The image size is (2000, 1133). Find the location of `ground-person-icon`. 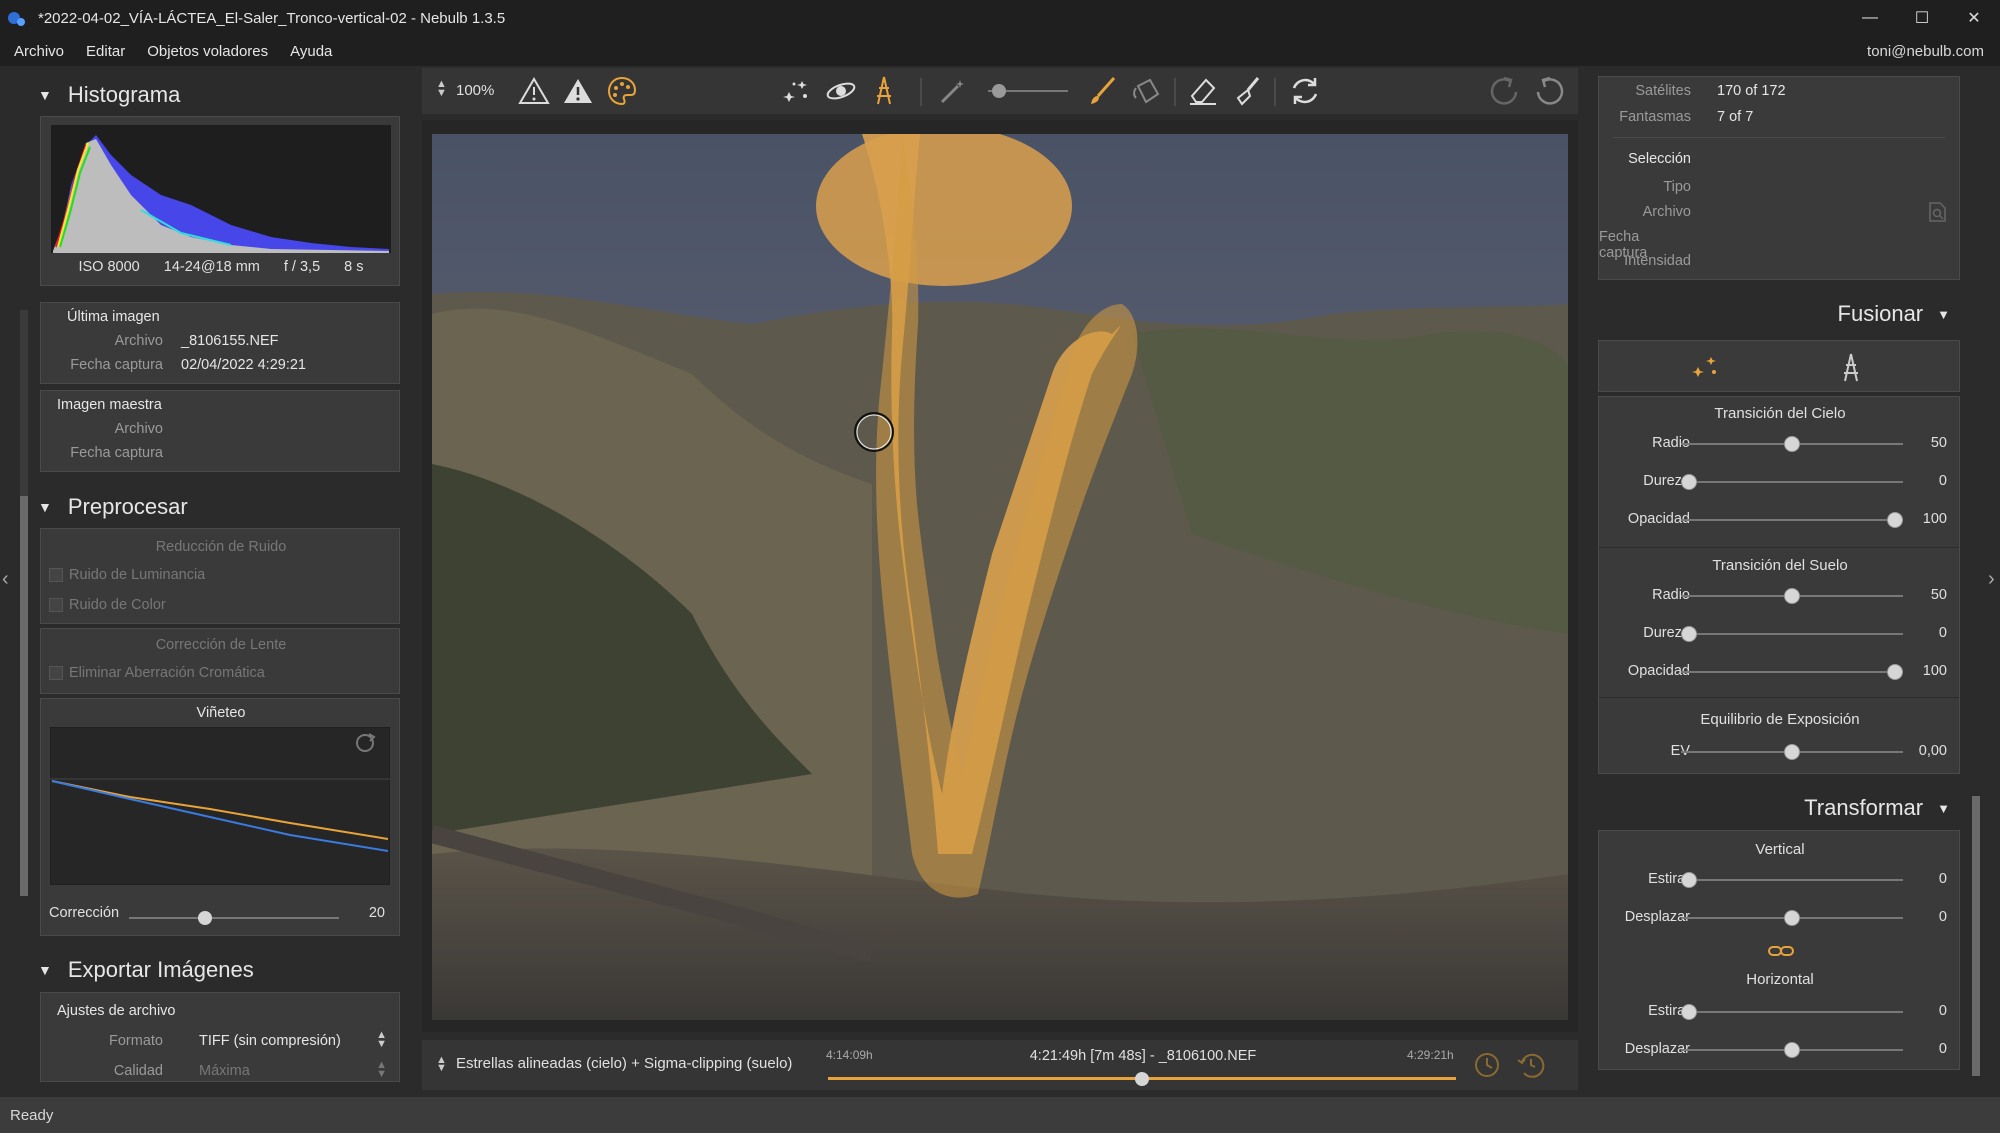

ground-person-icon is located at coordinates (884, 91).